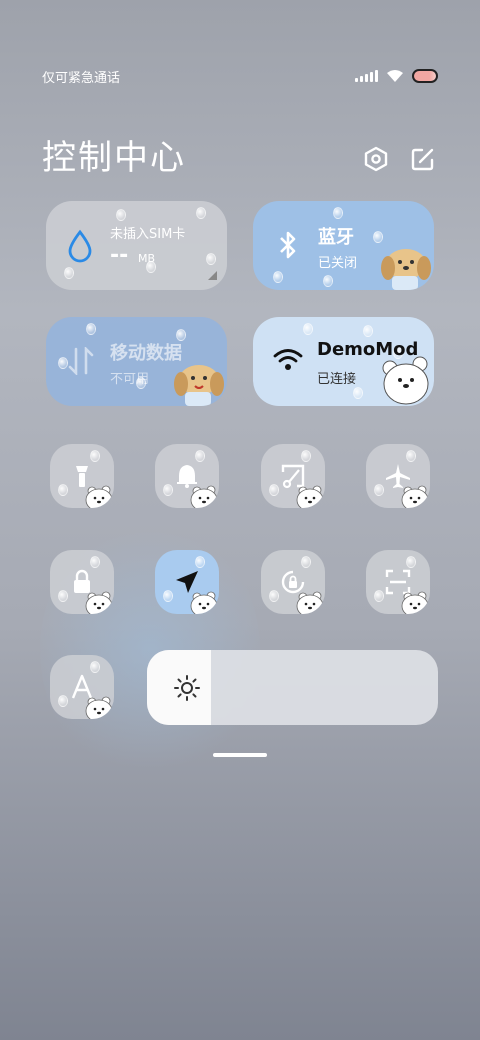 The image size is (480, 1040). I want to click on mobile-data-icon, so click(81, 361).